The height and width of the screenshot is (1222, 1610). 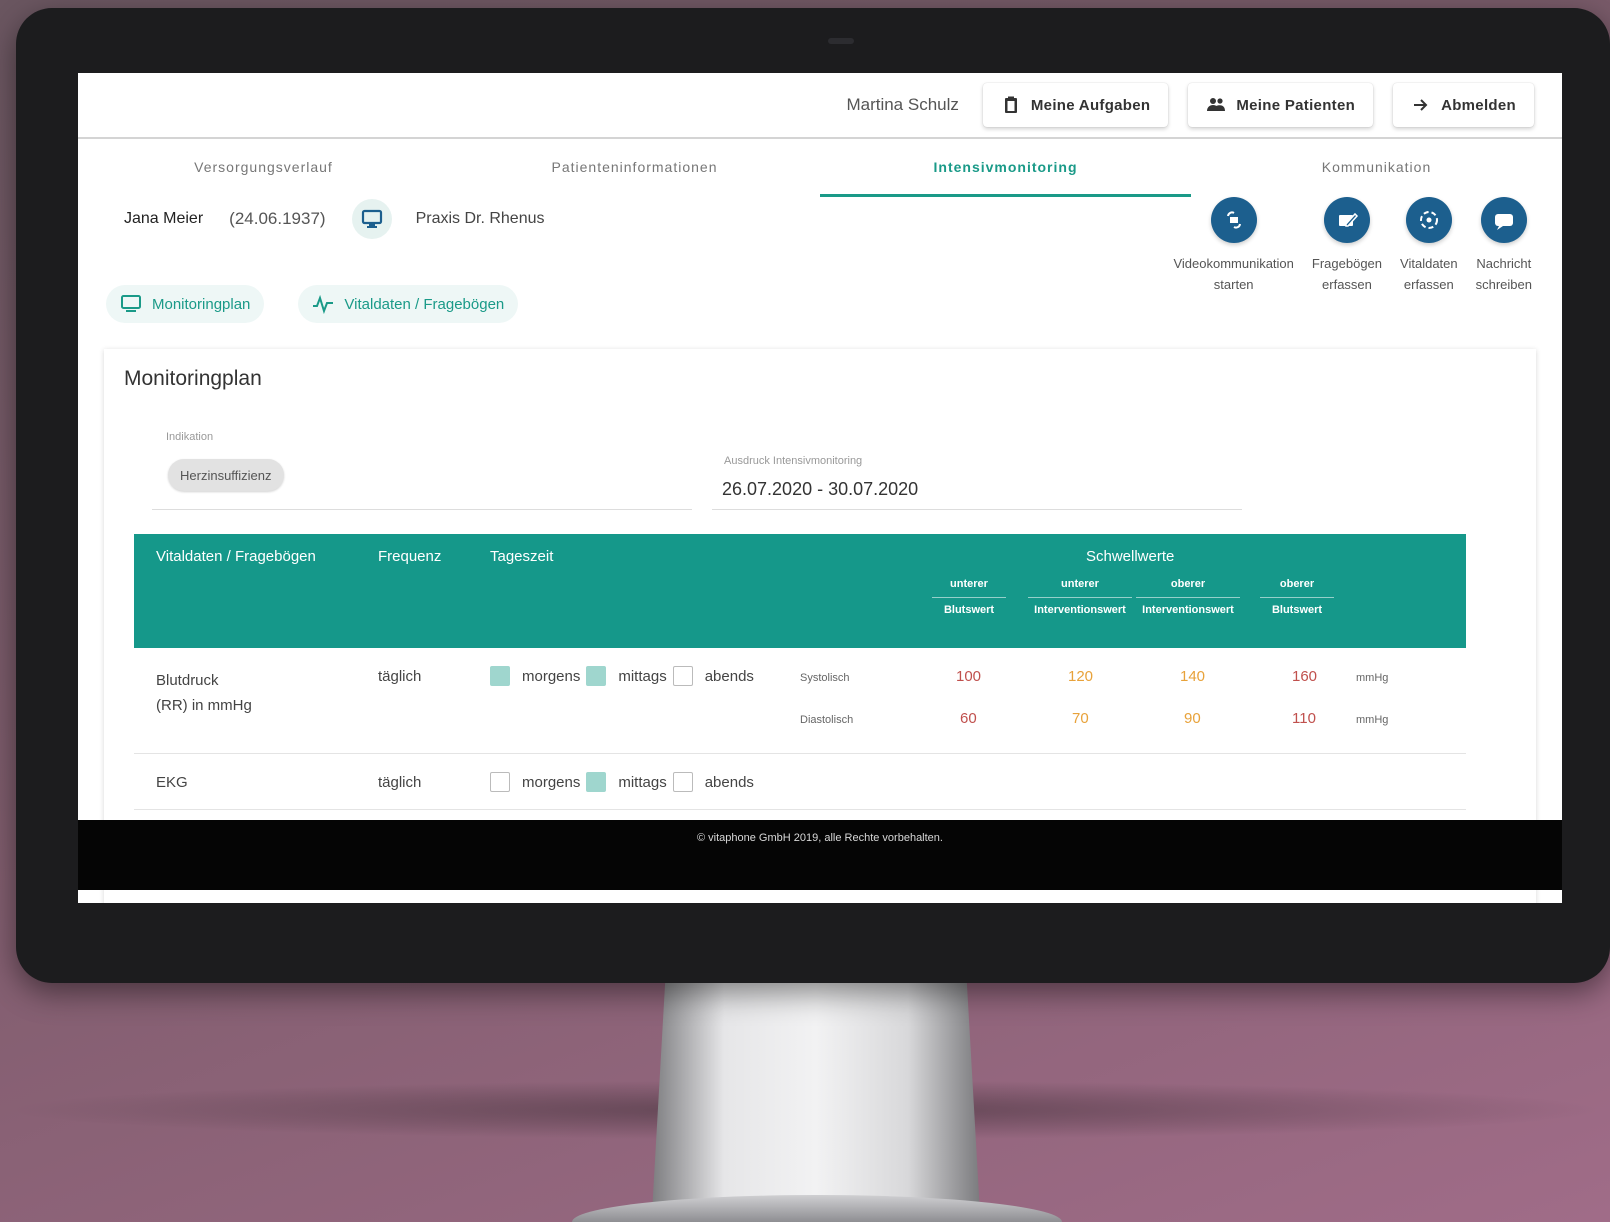 I want to click on tab-versorgungsverlauf: Versorgungsverlauf, so click(x=263, y=169).